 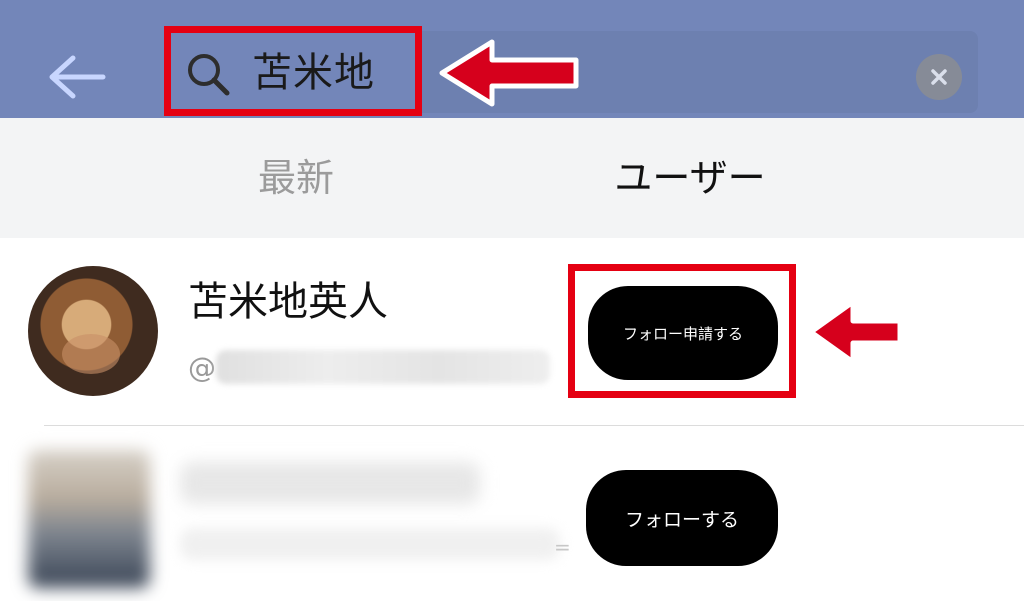 What do you see at coordinates (855, 332) in the screenshot?
I see `annotation-arrow-button` at bounding box center [855, 332].